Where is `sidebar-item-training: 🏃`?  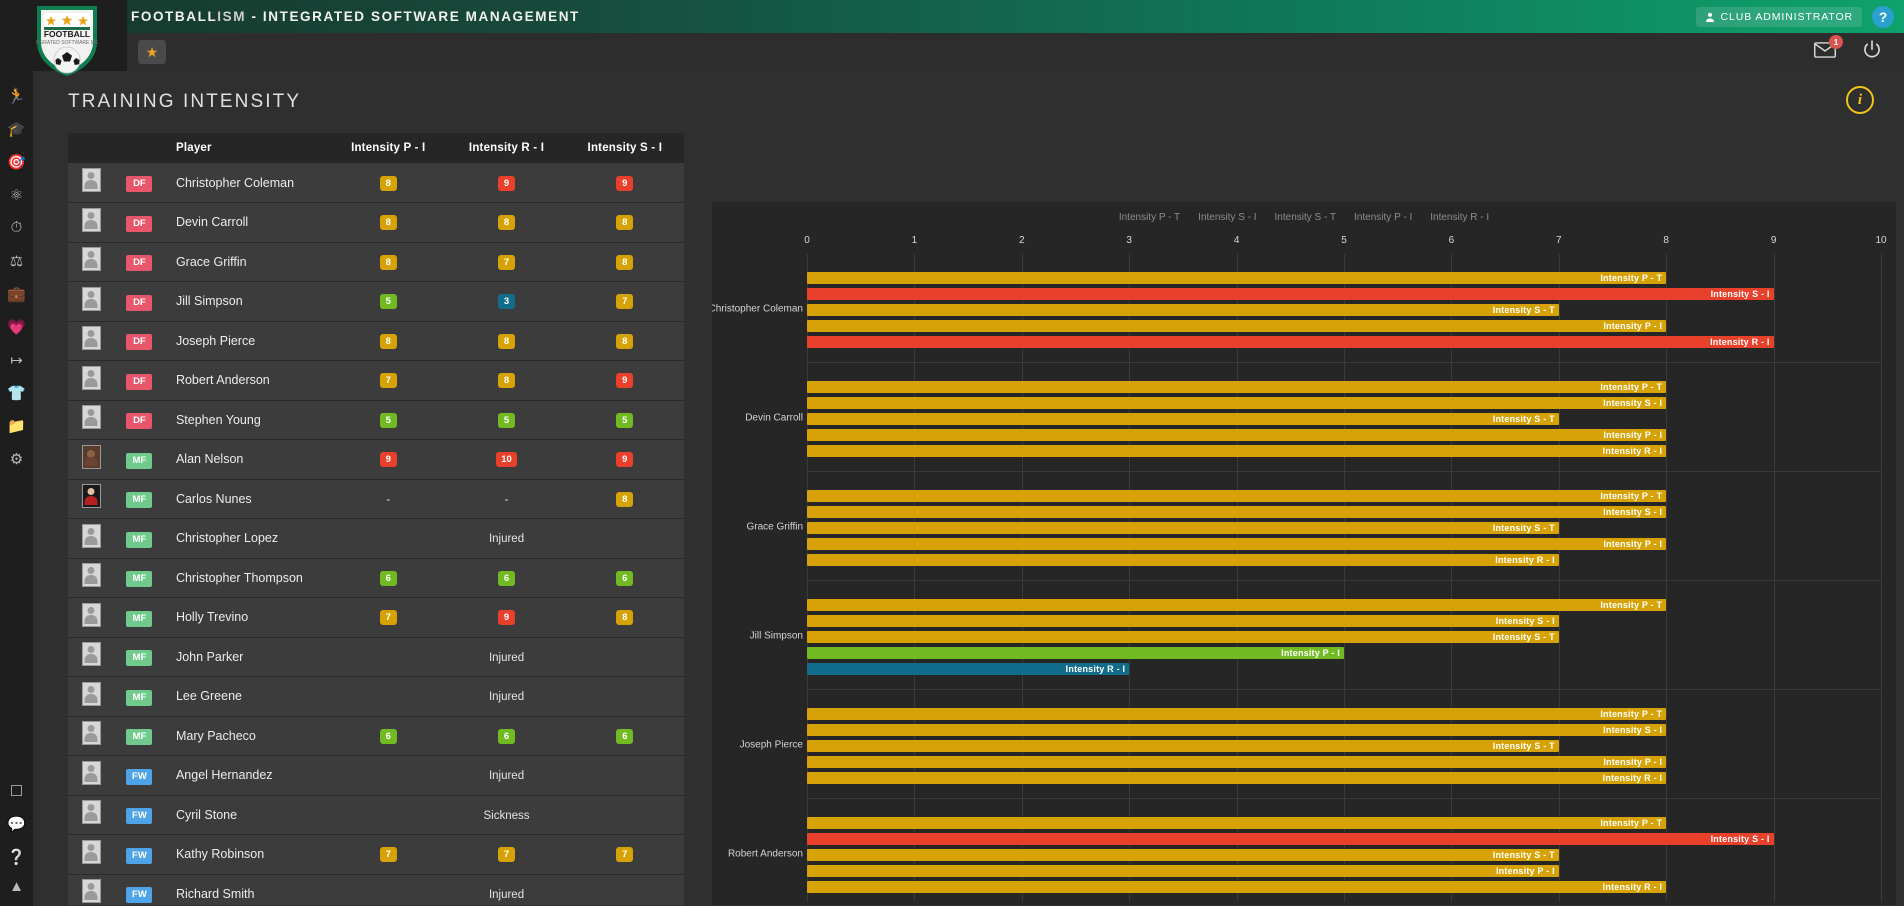 sidebar-item-training: 🏃 is located at coordinates (16, 95).